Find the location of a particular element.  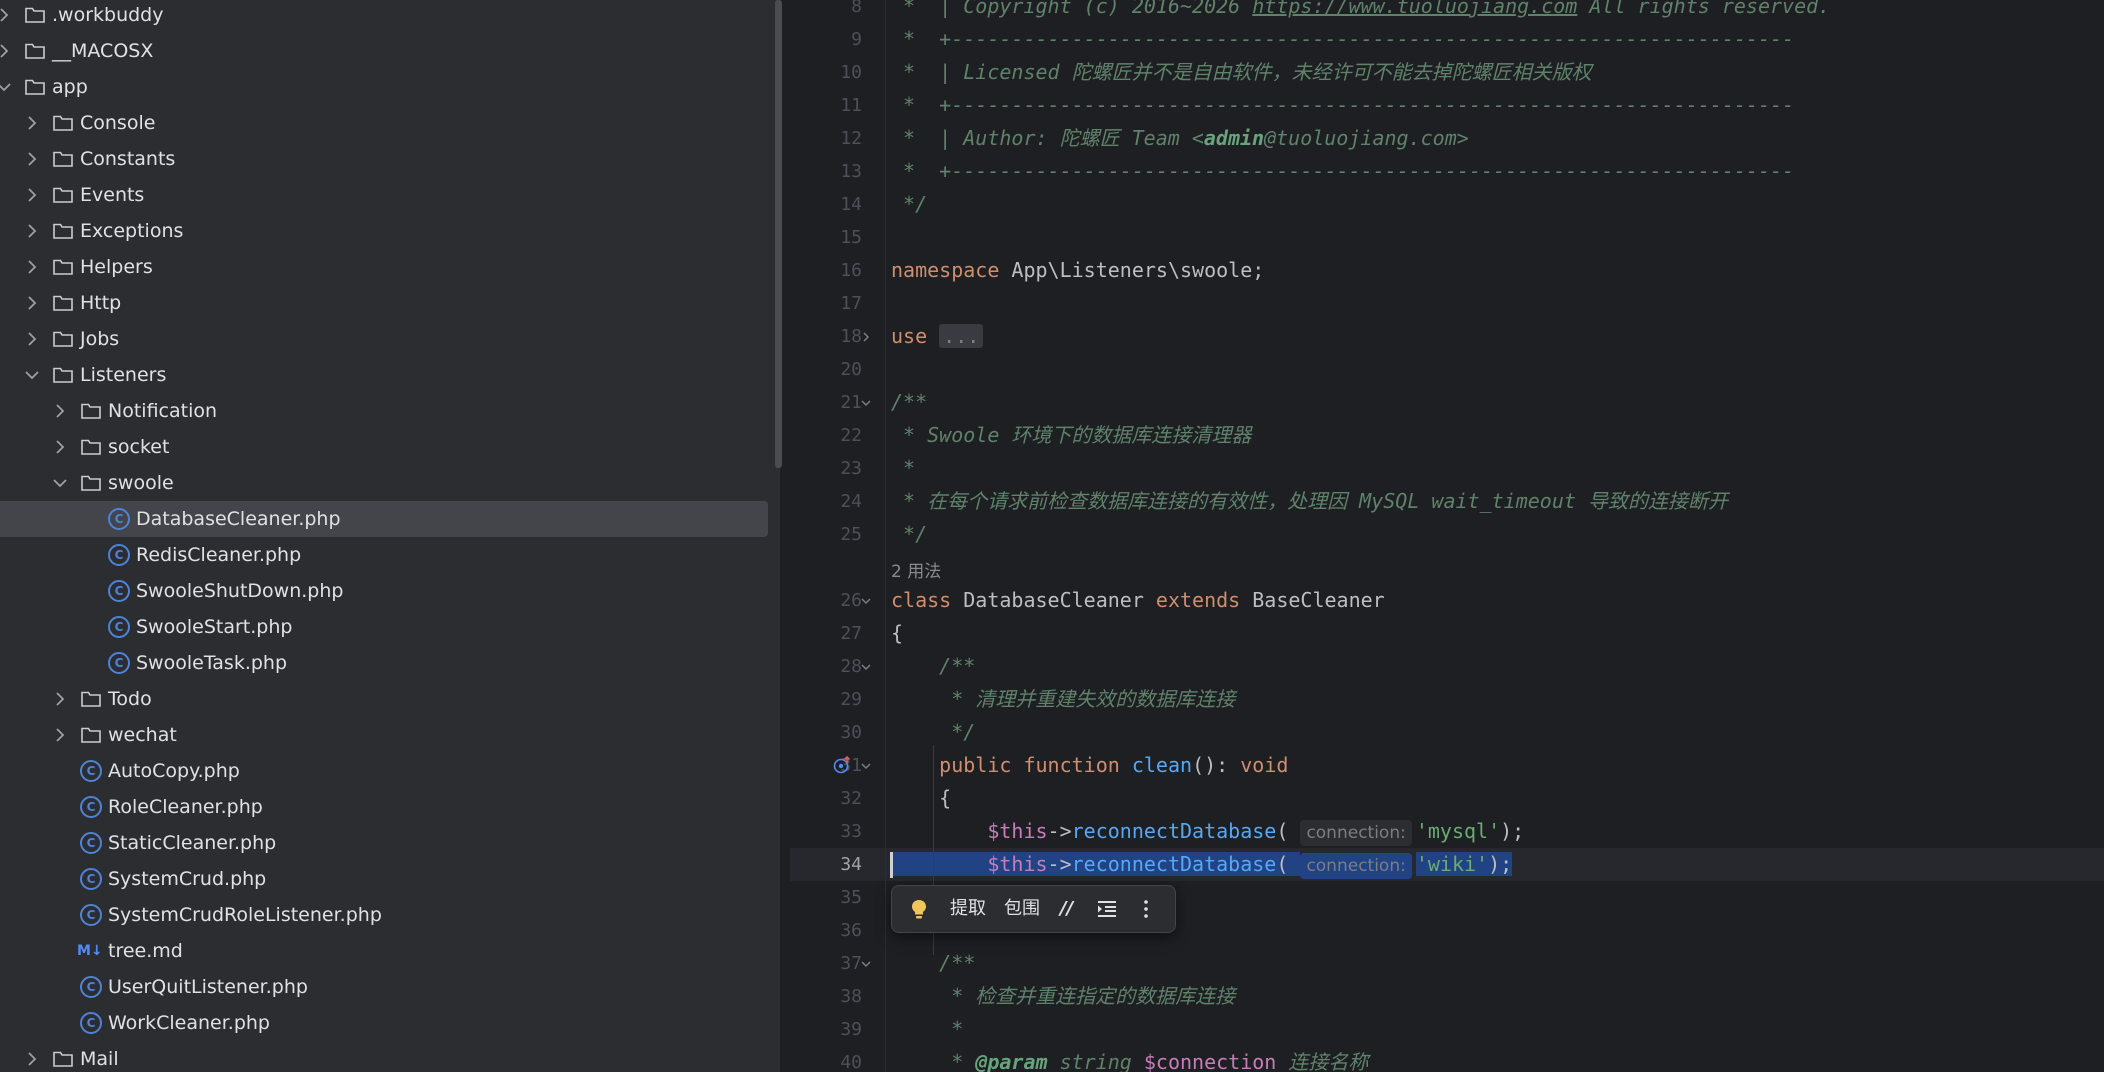

tree-folder: swoole is located at coordinates (384, 483).